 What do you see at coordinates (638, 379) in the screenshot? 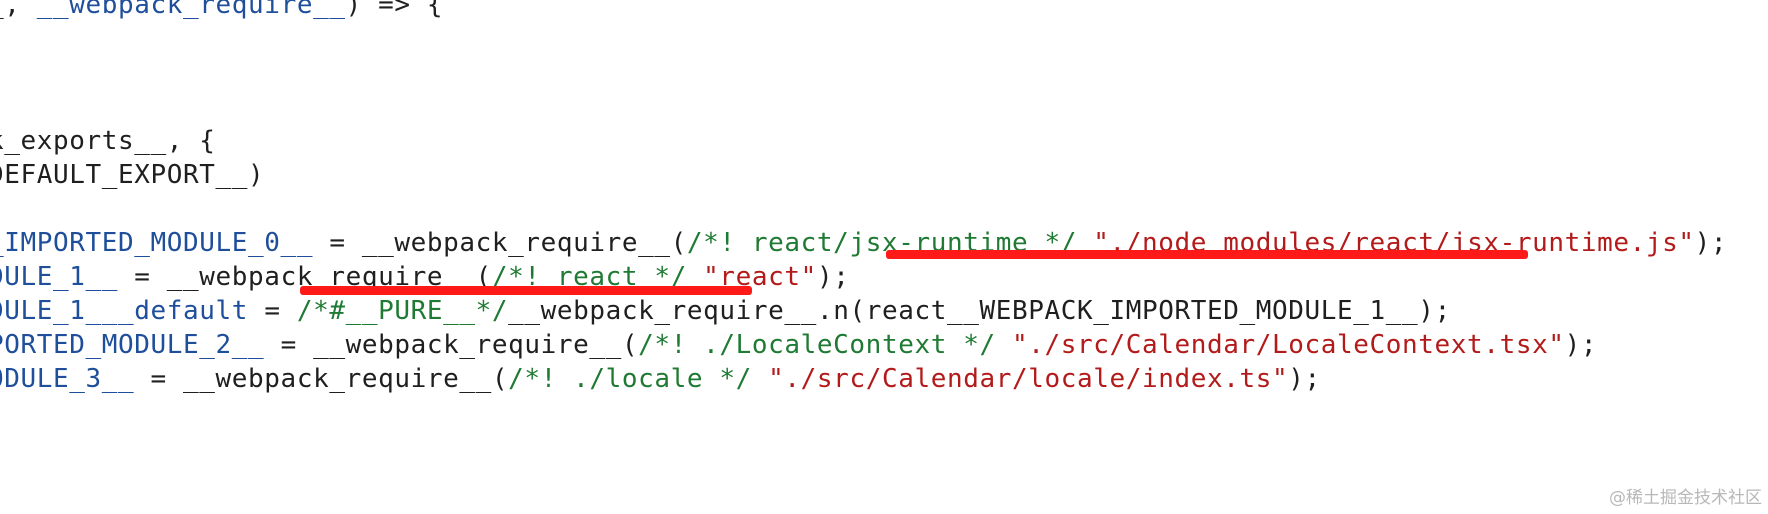
I see `code-token: /*! ./locale */` at bounding box center [638, 379].